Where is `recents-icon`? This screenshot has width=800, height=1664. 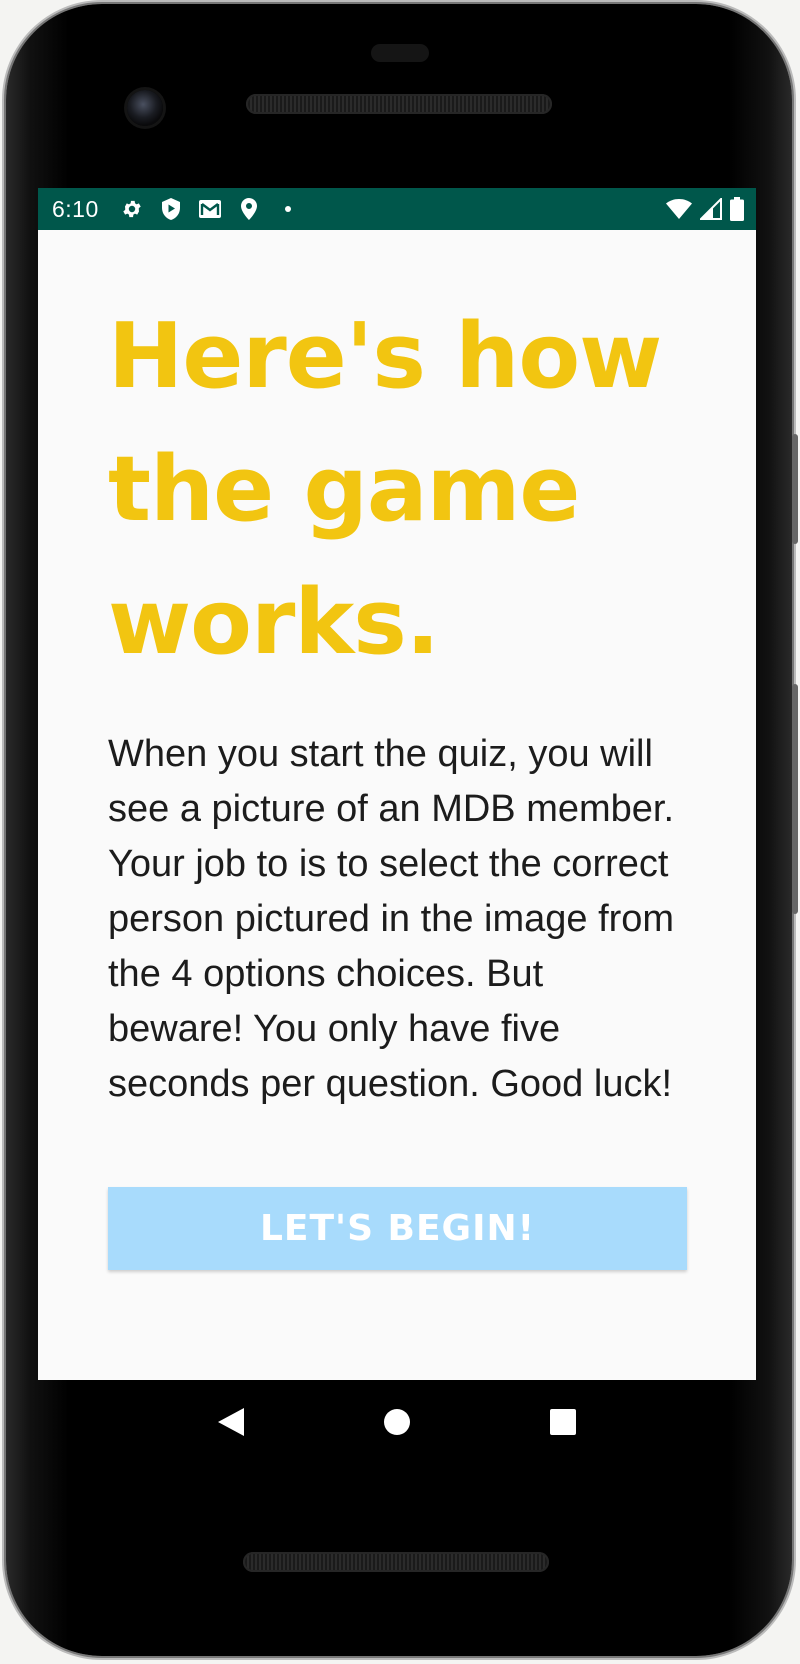 recents-icon is located at coordinates (563, 1422).